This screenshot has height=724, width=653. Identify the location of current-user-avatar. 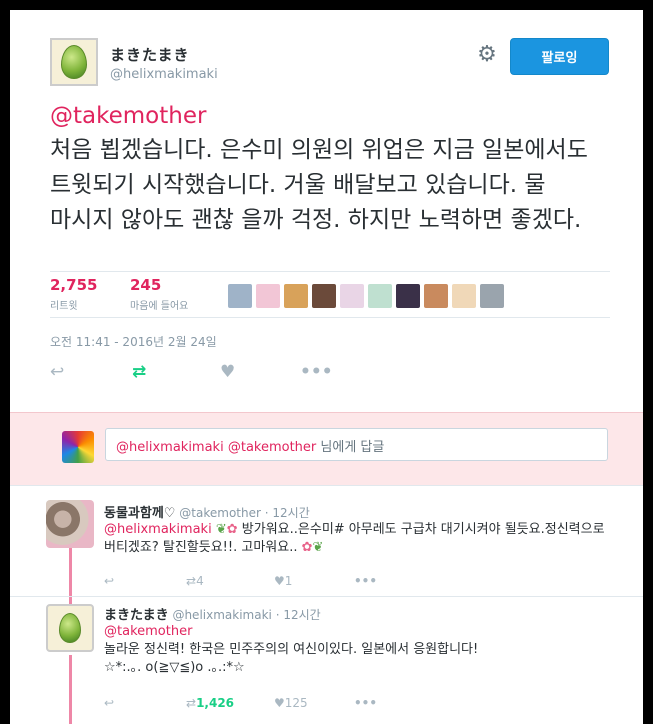
(78, 447).